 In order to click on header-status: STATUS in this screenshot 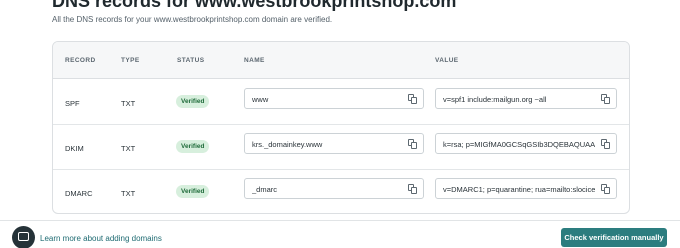, I will do `click(191, 60)`.